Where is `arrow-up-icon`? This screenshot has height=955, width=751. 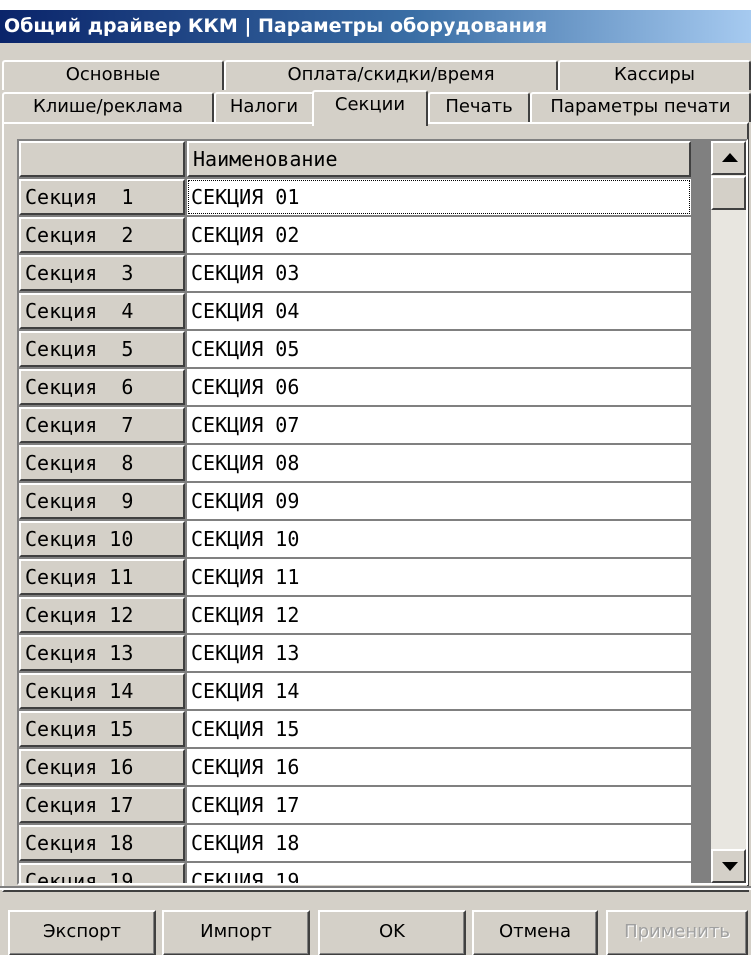 arrow-up-icon is located at coordinates (730, 157).